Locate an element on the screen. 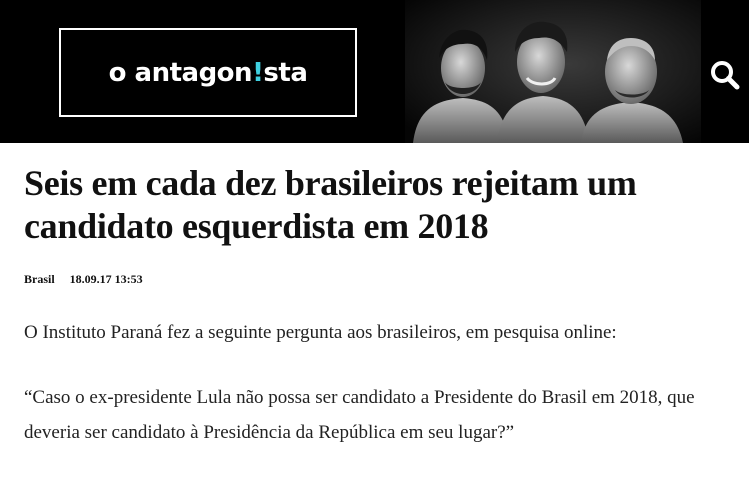  section-link: Brasil is located at coordinates (39, 279).